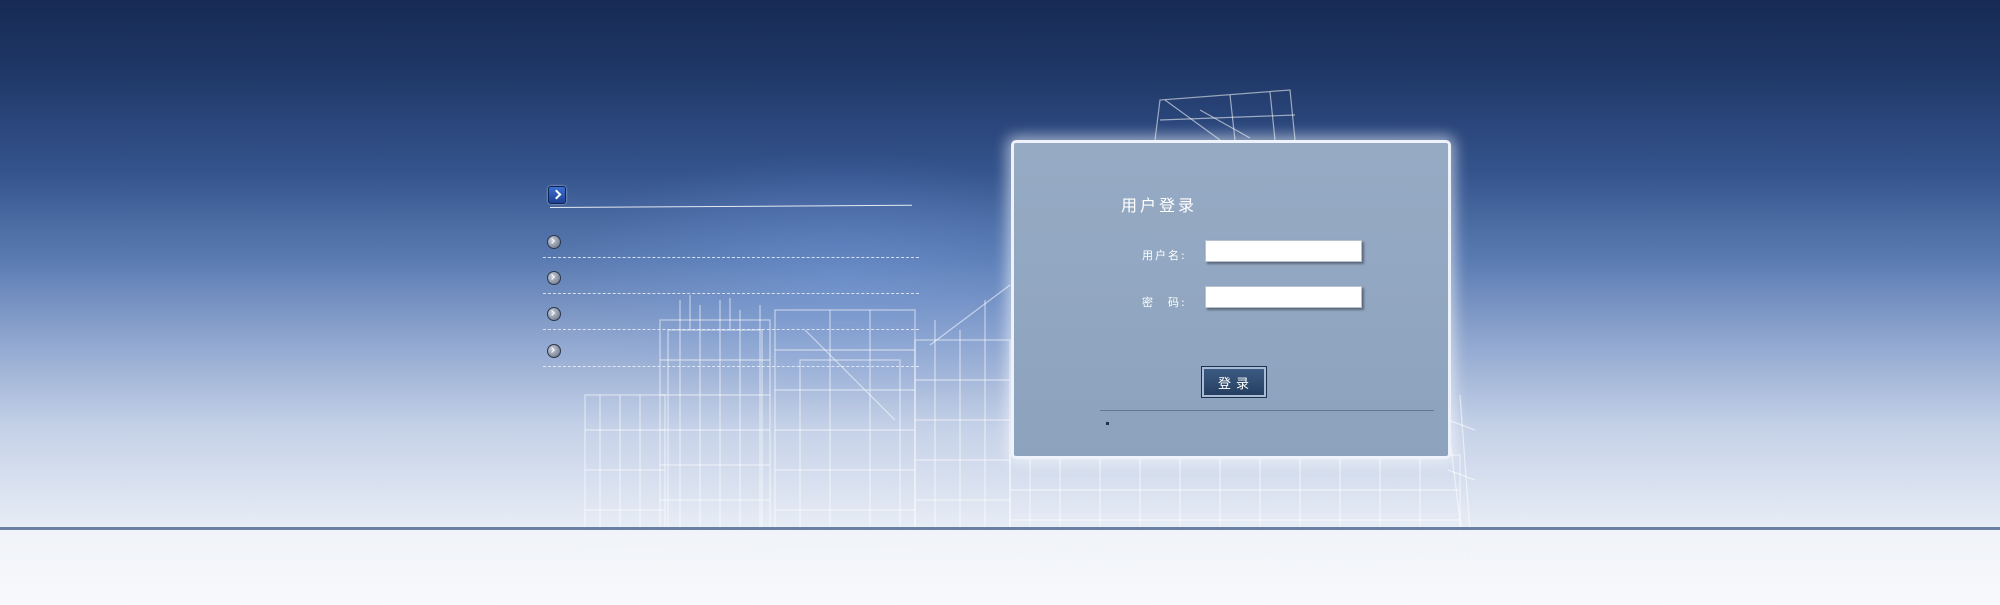 This screenshot has width=2000, height=605. What do you see at coordinates (1267, 410) in the screenshot?
I see `panel-divider` at bounding box center [1267, 410].